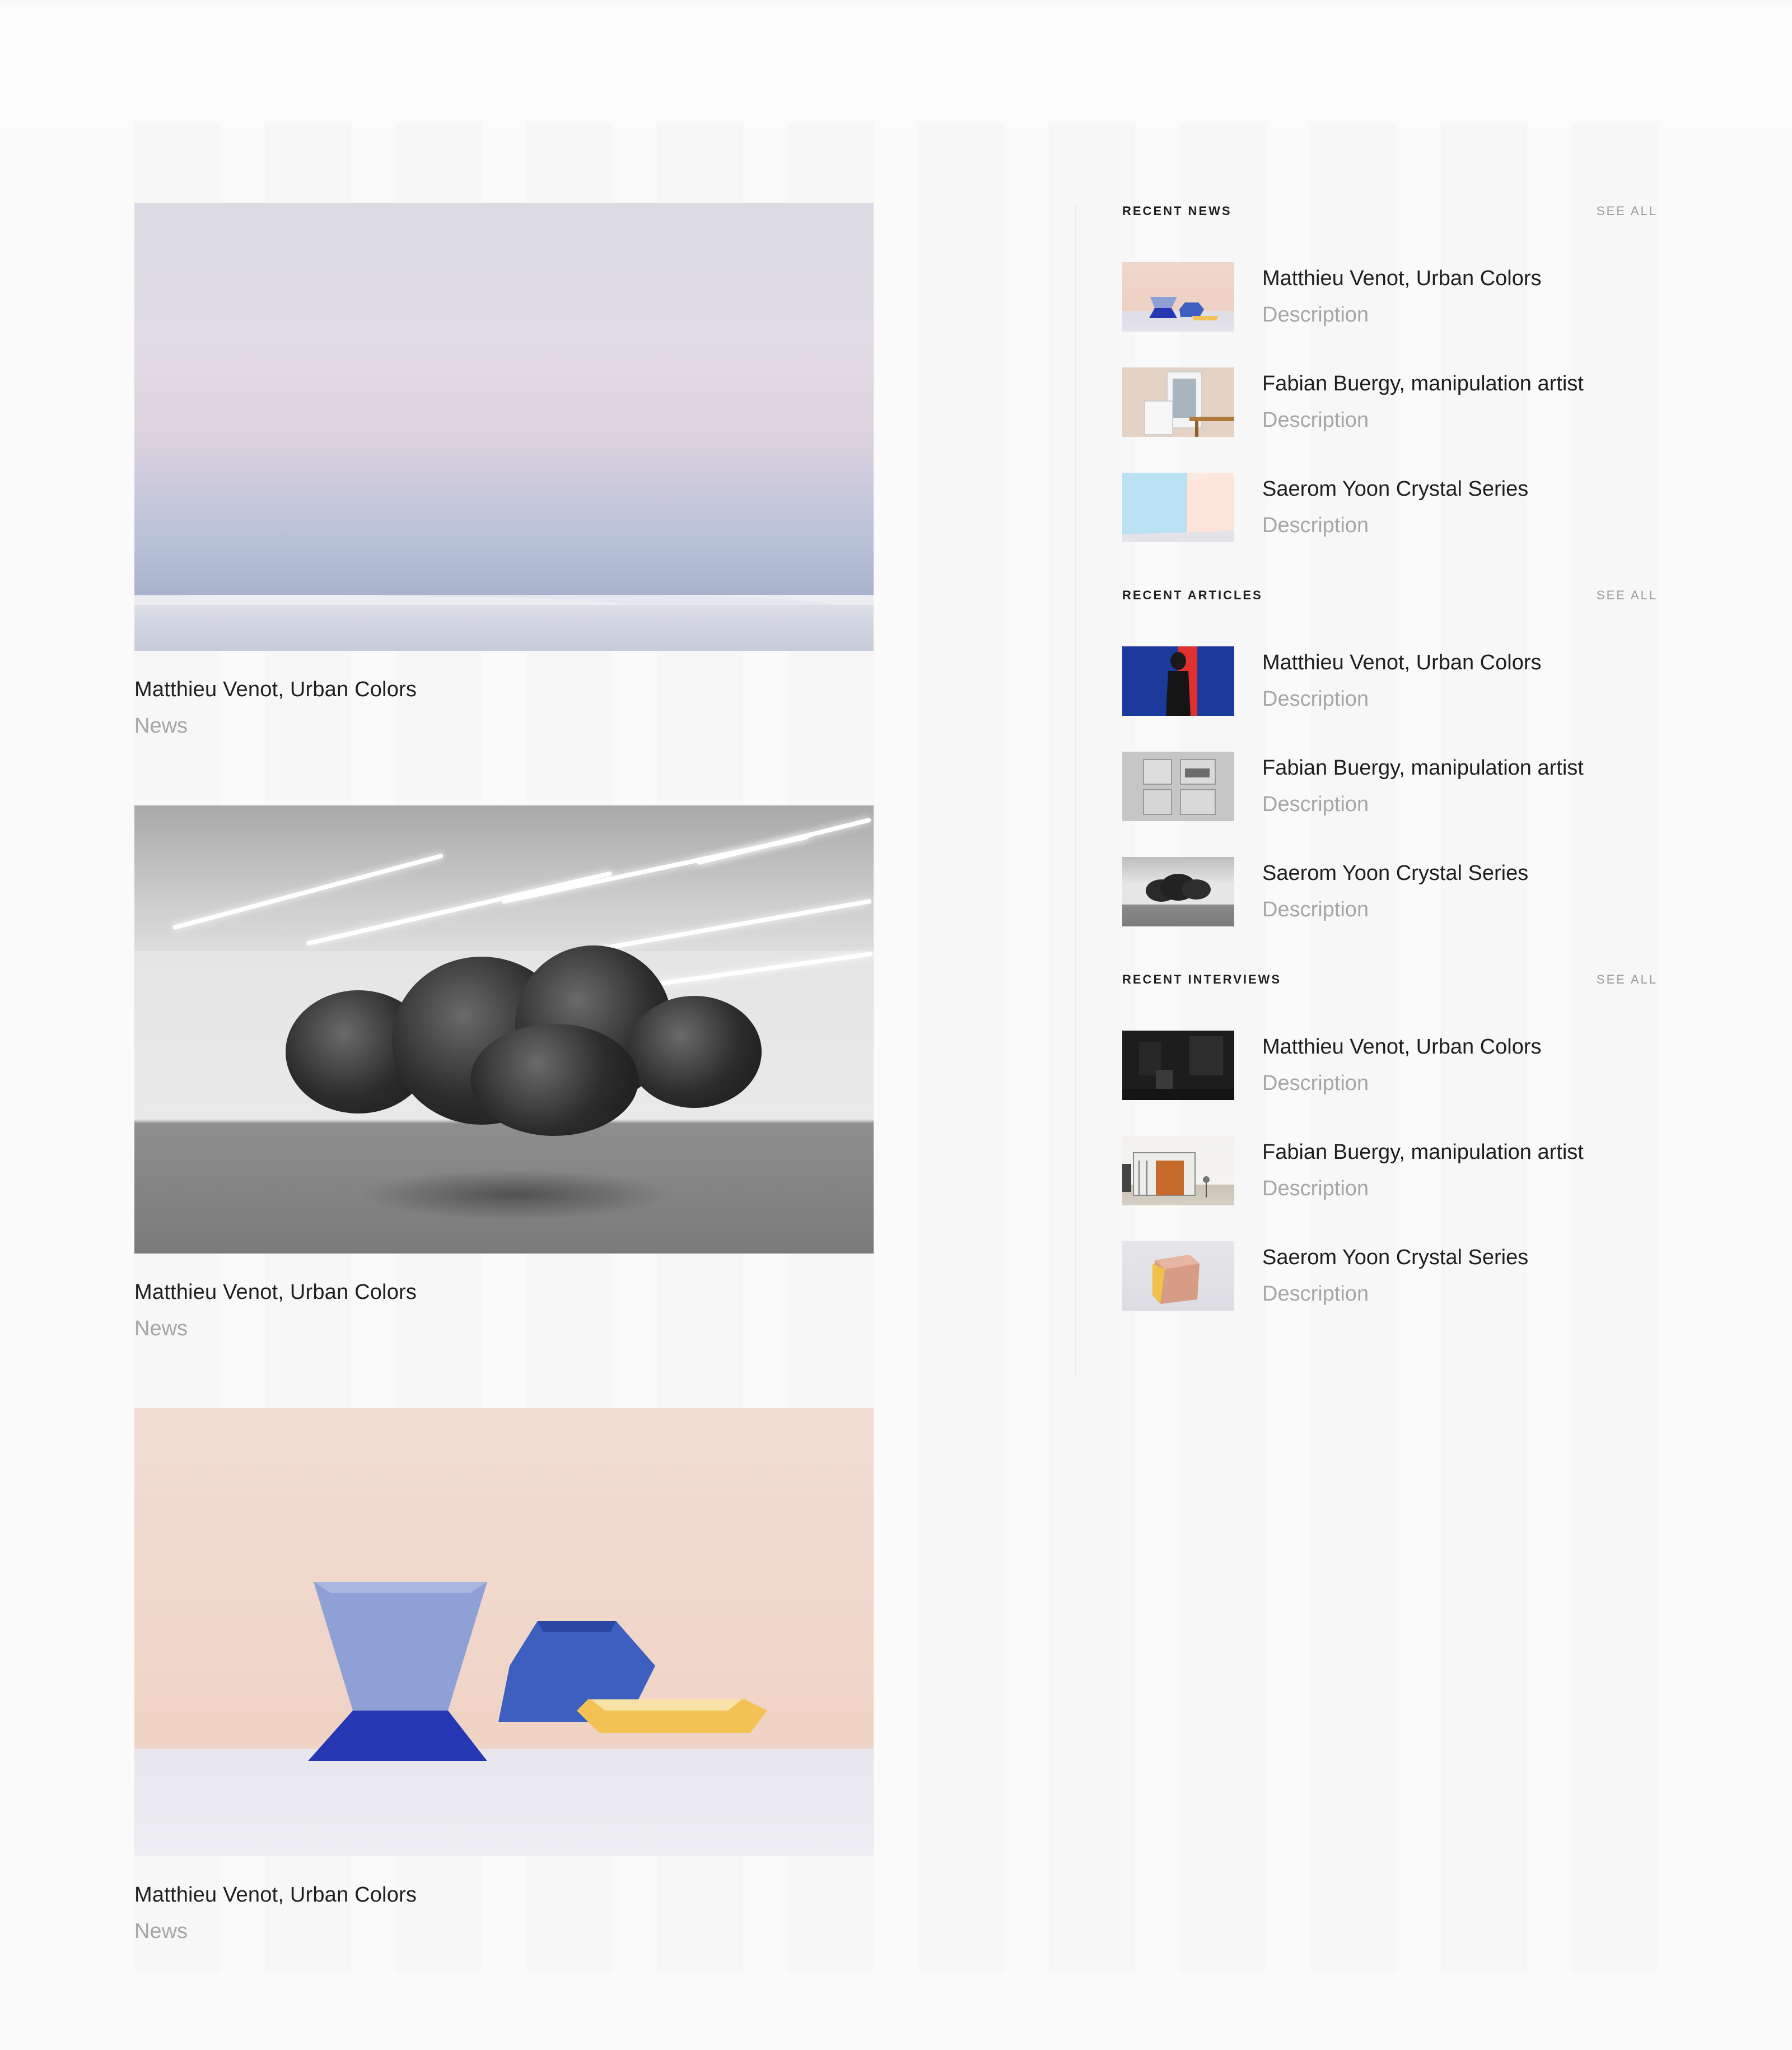 The height and width of the screenshot is (2050, 1792). I want to click on desert-sky-image, so click(504, 427).